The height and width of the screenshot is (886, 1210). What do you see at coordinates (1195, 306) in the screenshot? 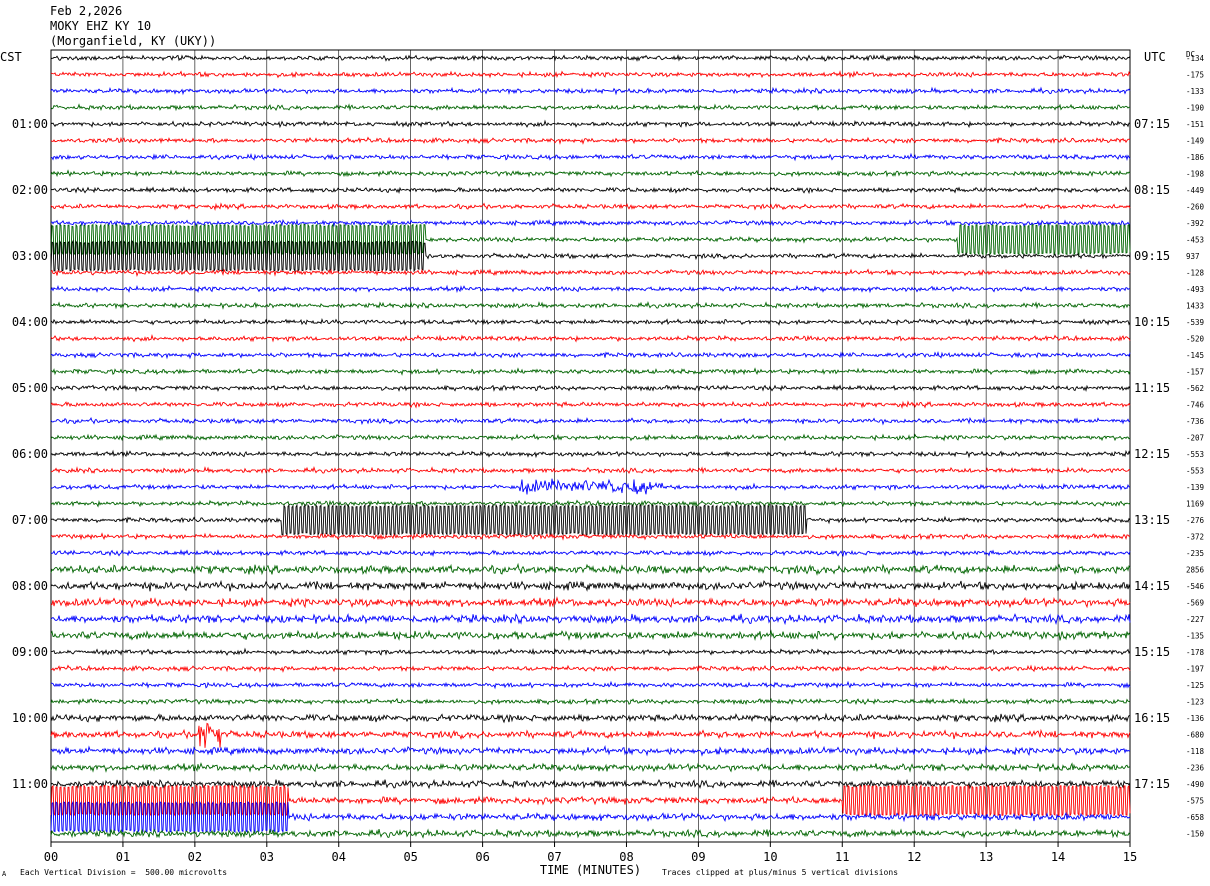
I see `dc-offset-label: 1433` at bounding box center [1195, 306].